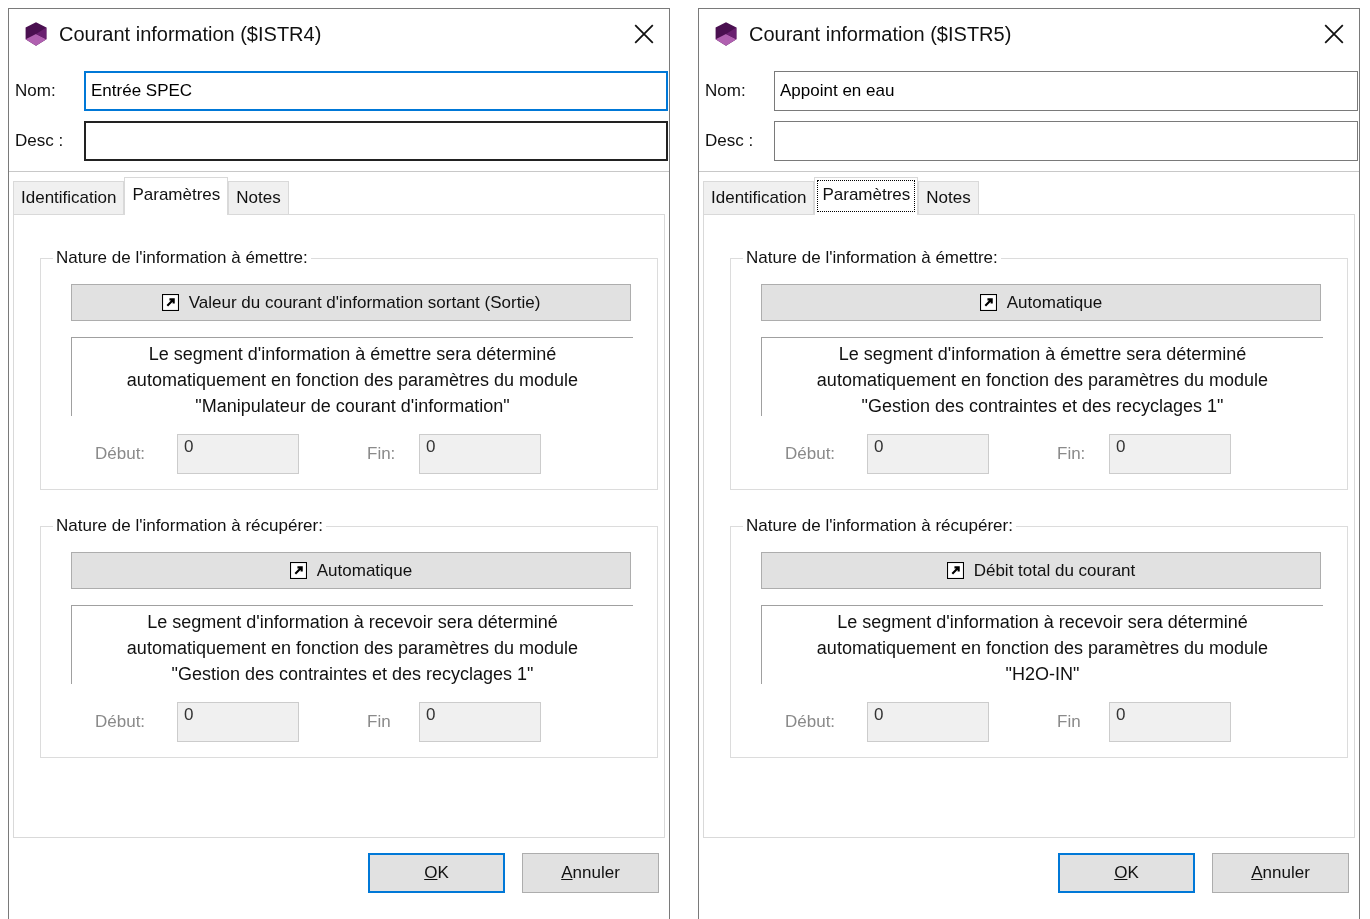 The image size is (1370, 919). Describe the element at coordinates (1066, 91) in the screenshot. I see `text-field: Appoint en eau` at that location.